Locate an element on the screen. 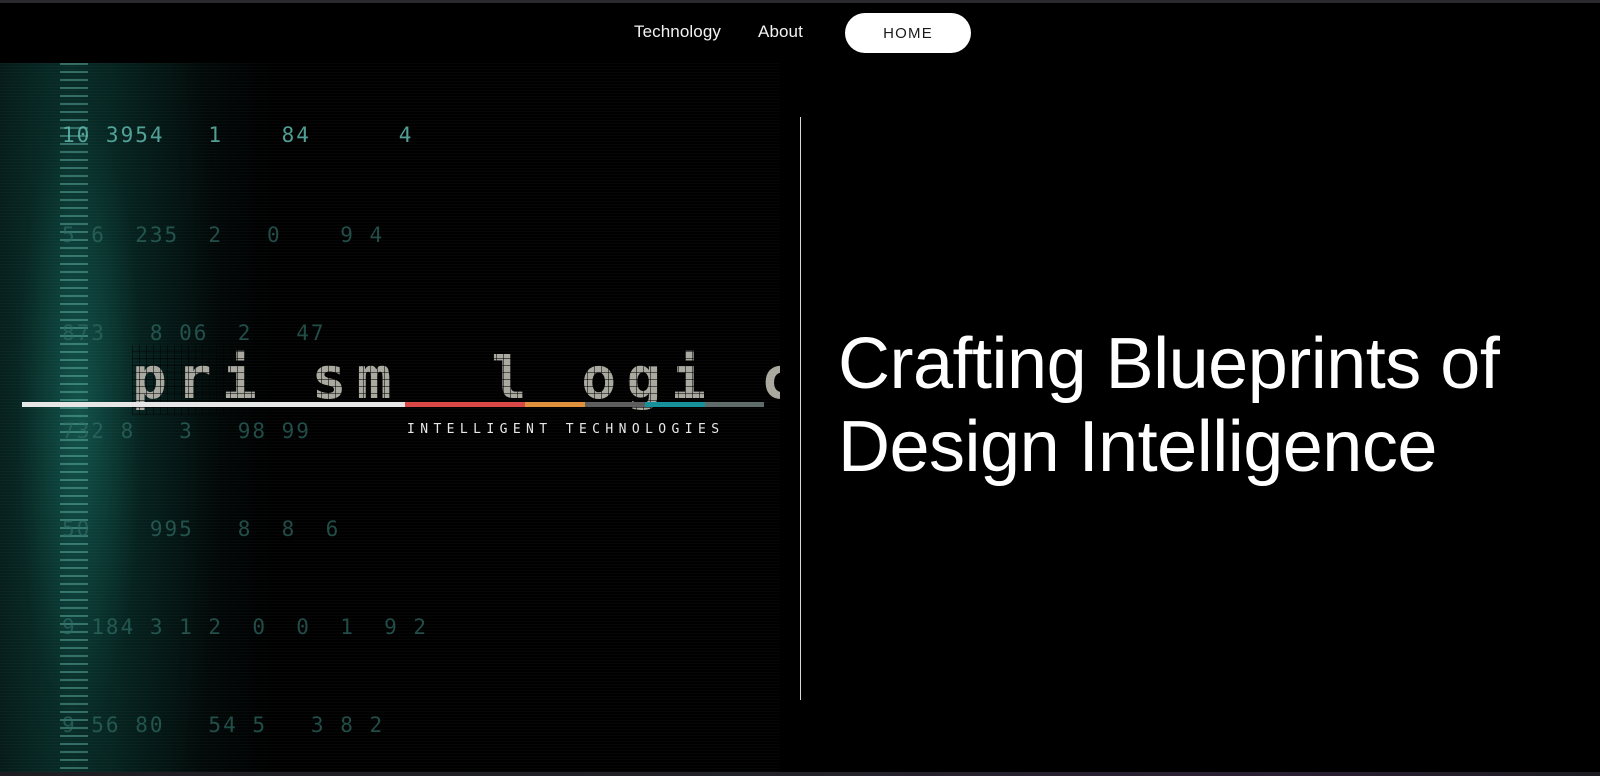  digit-row: 5 6 235 2 0 9 4 is located at coordinates (223, 235).